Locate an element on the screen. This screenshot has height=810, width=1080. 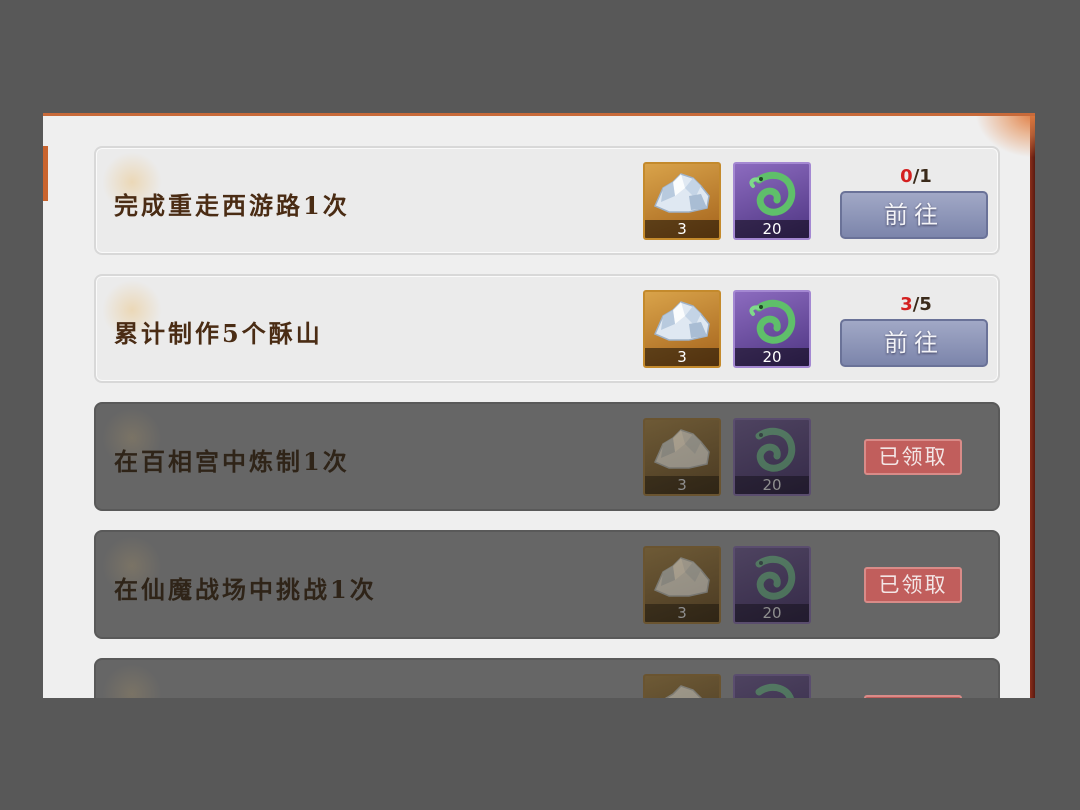
task-title: 在百相宫中炼制1次 is located at coordinates (232, 461).